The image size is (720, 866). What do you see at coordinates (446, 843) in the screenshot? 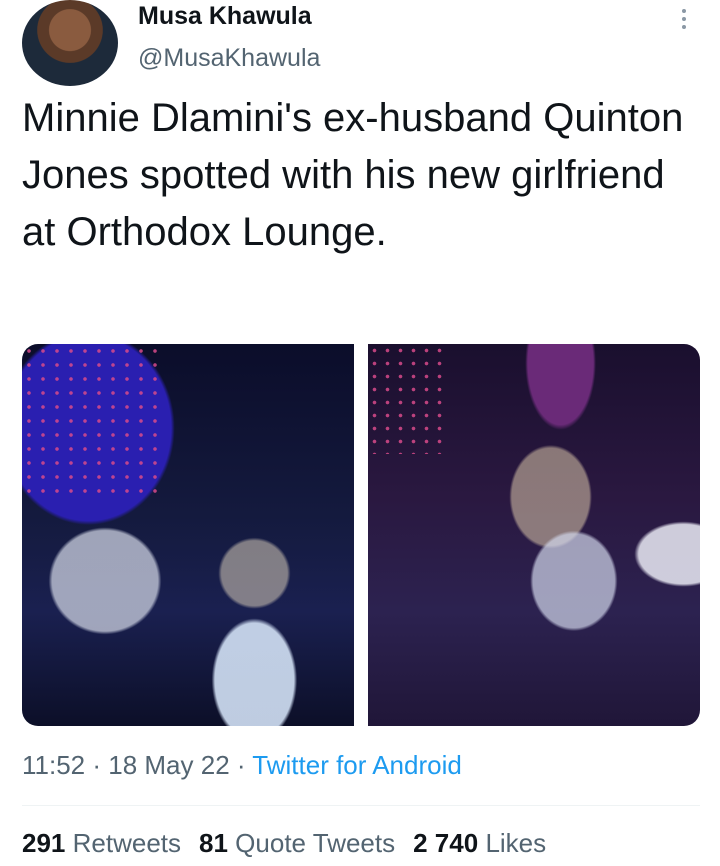
I see `likes-count: 2 740` at bounding box center [446, 843].